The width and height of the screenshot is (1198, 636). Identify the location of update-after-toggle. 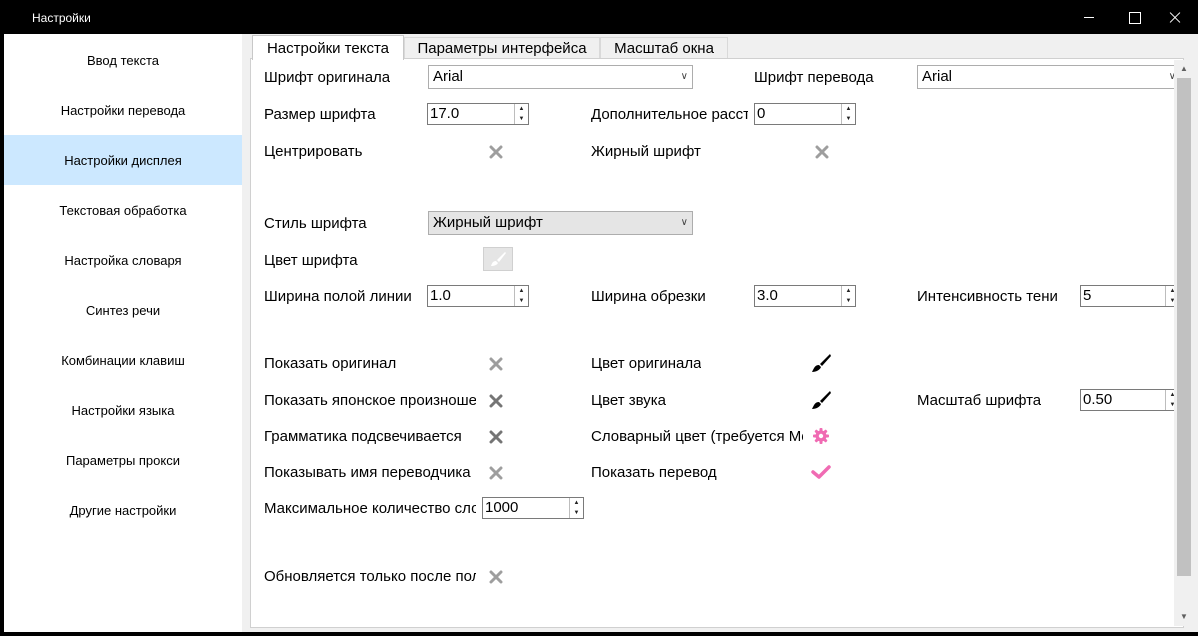
(496, 577).